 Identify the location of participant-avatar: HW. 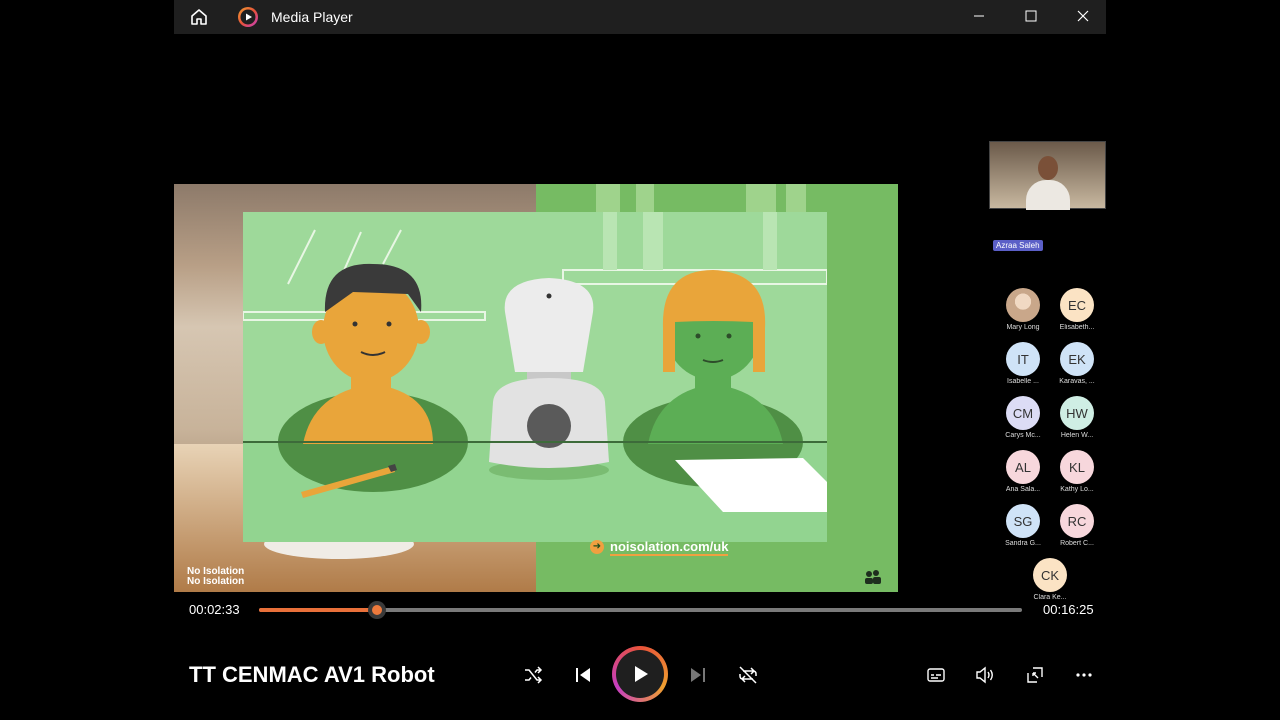
(1077, 413).